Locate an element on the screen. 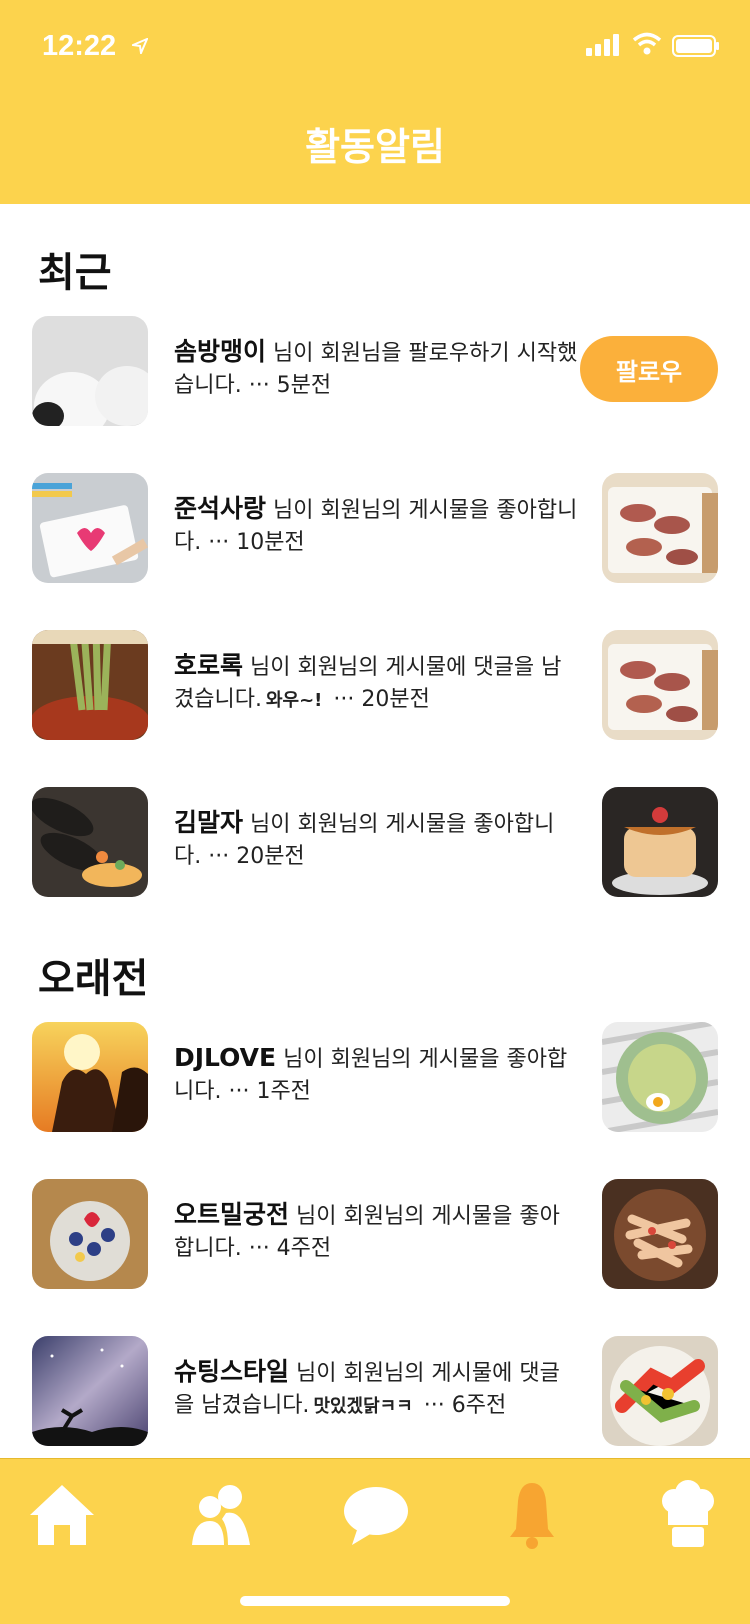 The height and width of the screenshot is (1624, 750). comment-text: 와우~! is located at coordinates (294, 700).